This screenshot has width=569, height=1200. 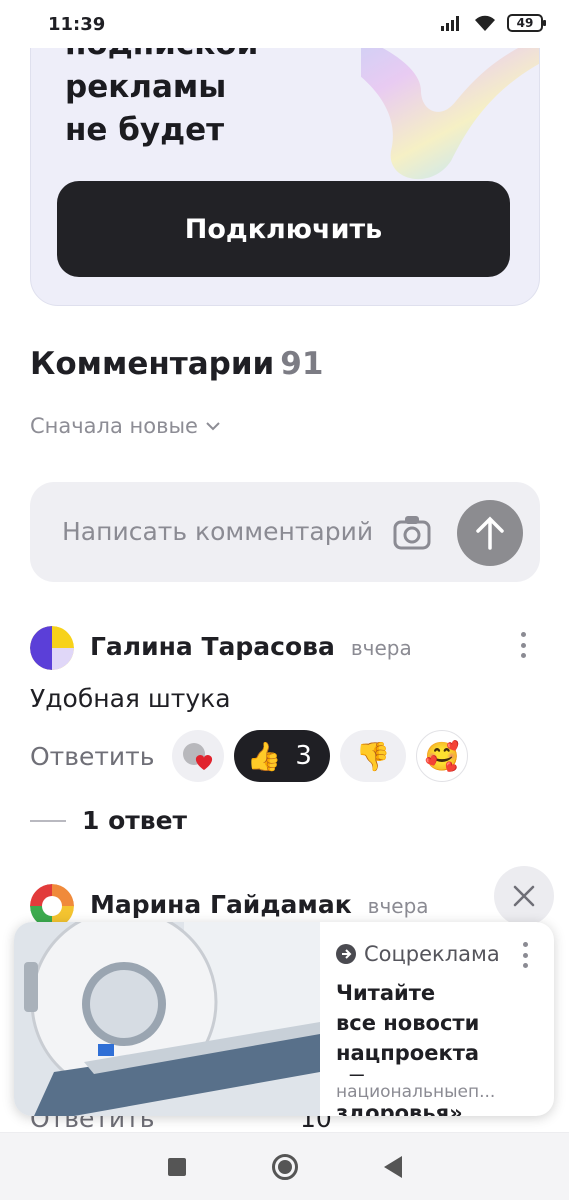 I want to click on add-reaction-button: 🥰, so click(x=441, y=756).